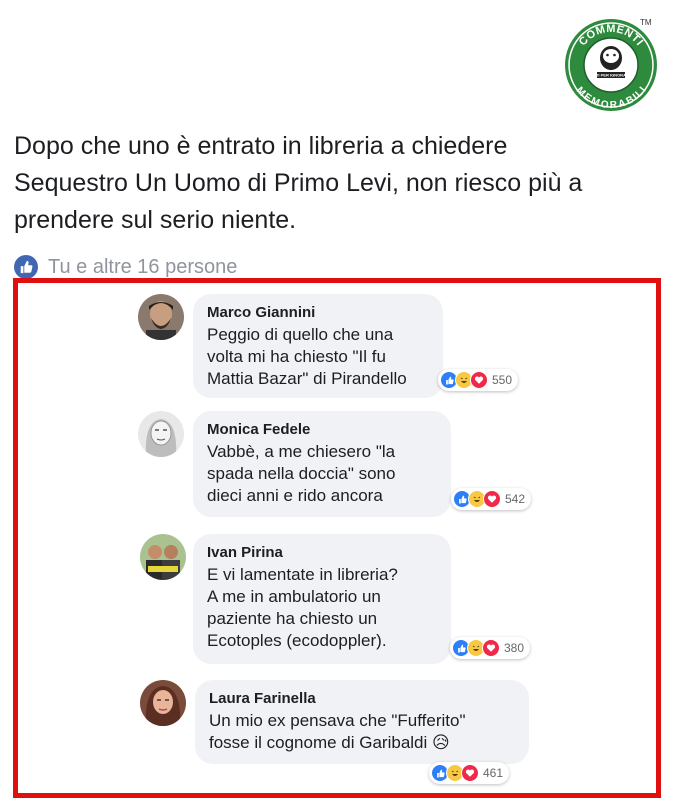 The width and height of the screenshot is (675, 806). I want to click on reaction-count: 550, so click(502, 380).